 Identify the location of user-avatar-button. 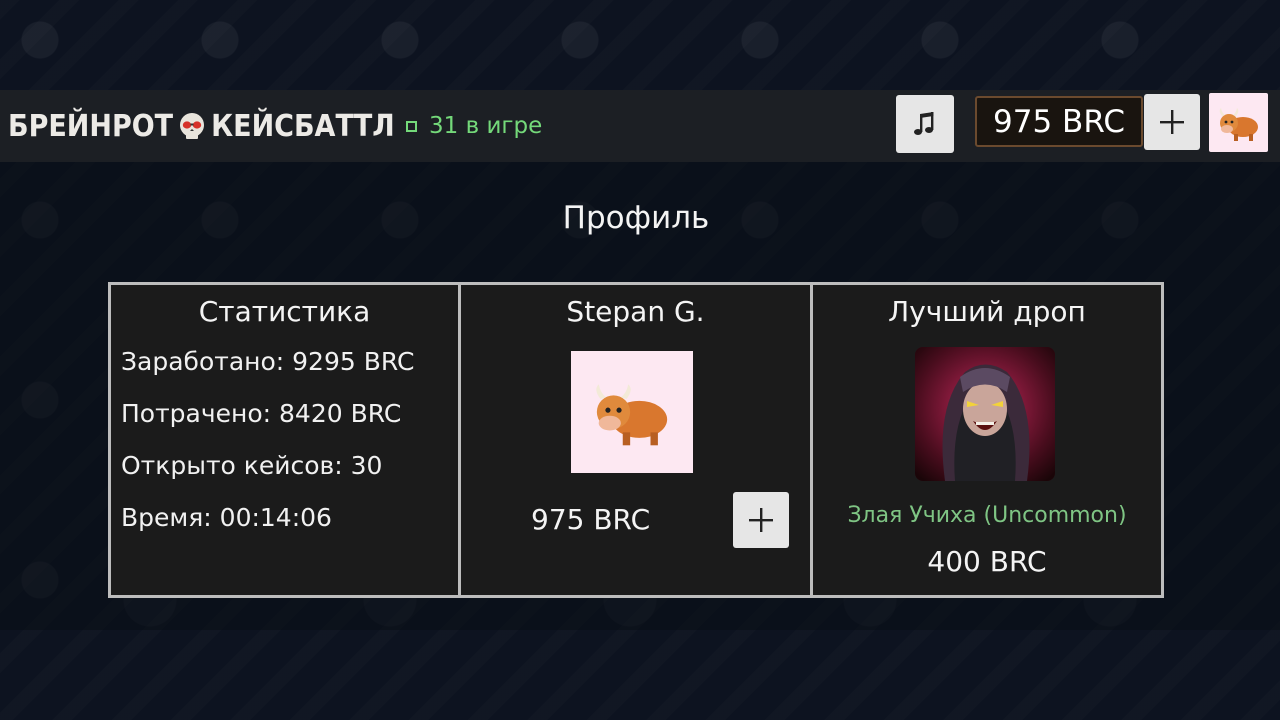
(1238, 122).